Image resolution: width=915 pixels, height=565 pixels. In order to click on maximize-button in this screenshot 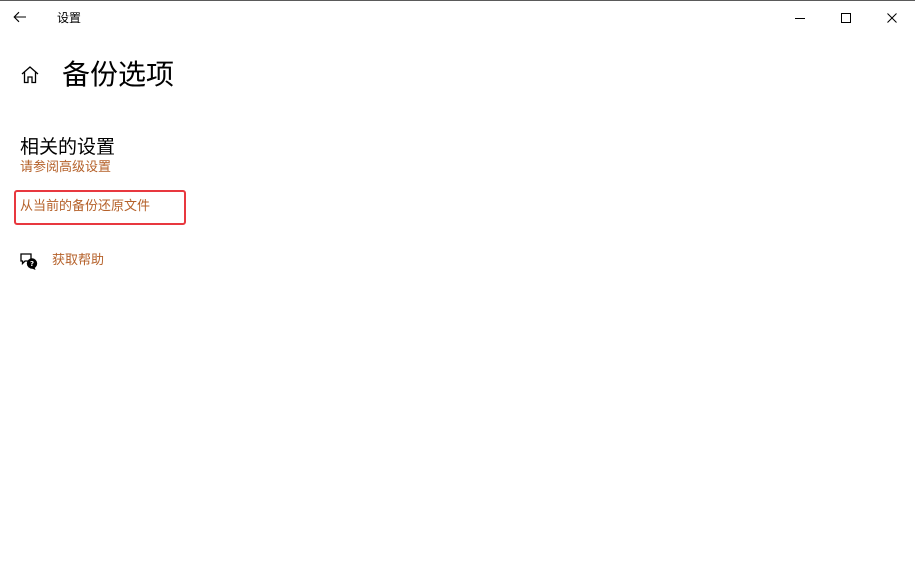, I will do `click(846, 18)`.